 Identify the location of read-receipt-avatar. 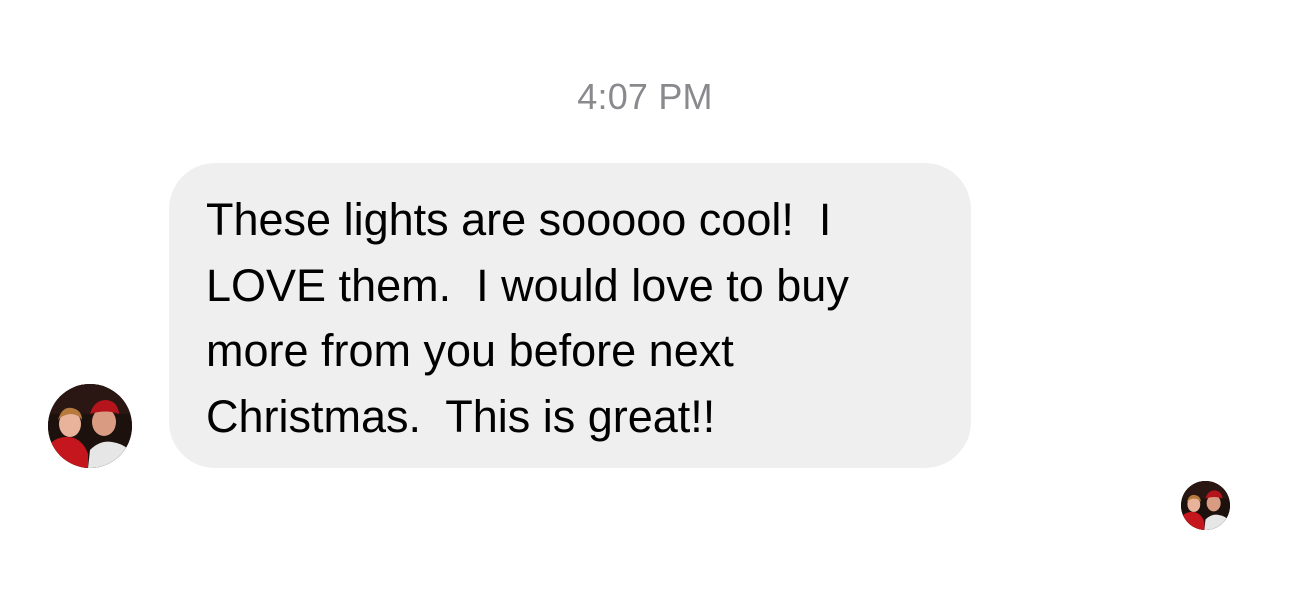
(1205, 505).